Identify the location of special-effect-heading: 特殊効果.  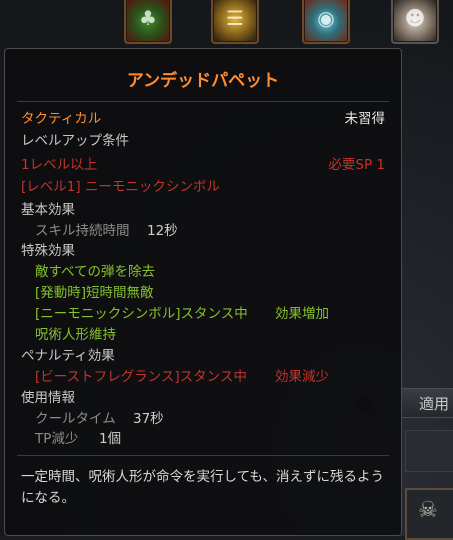
(48, 251).